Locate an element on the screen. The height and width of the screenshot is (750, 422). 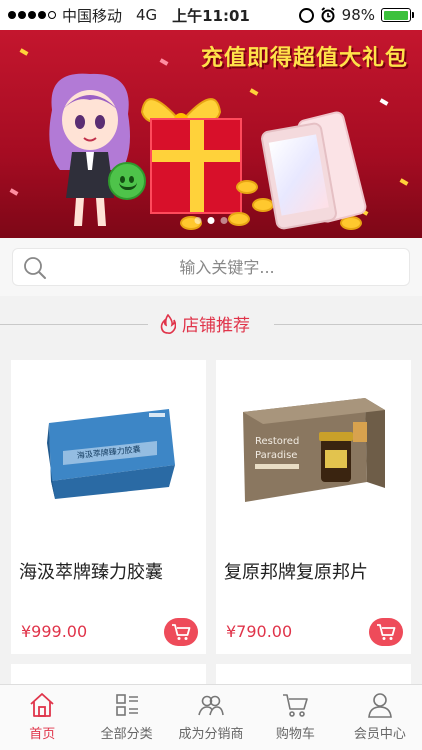
gift-box-image is located at coordinates (196, 166).